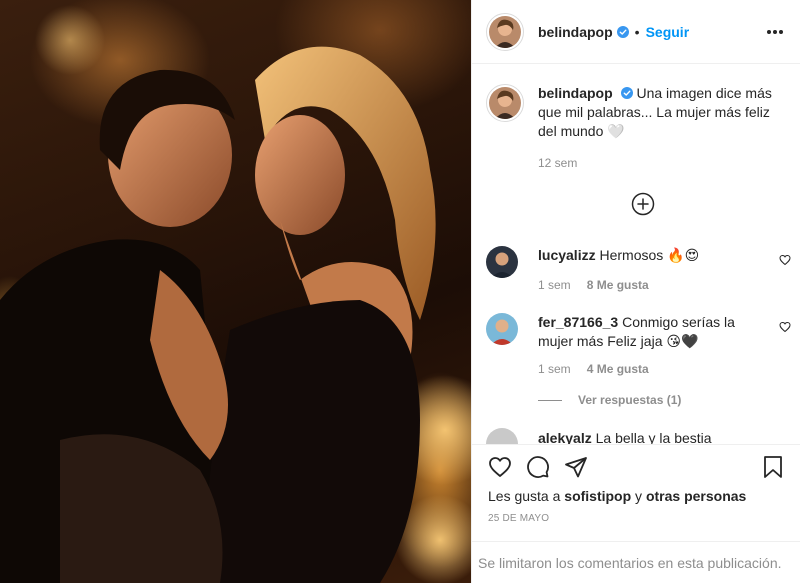  What do you see at coordinates (565, 437) in the screenshot?
I see `comment-username: alekyalz` at bounding box center [565, 437].